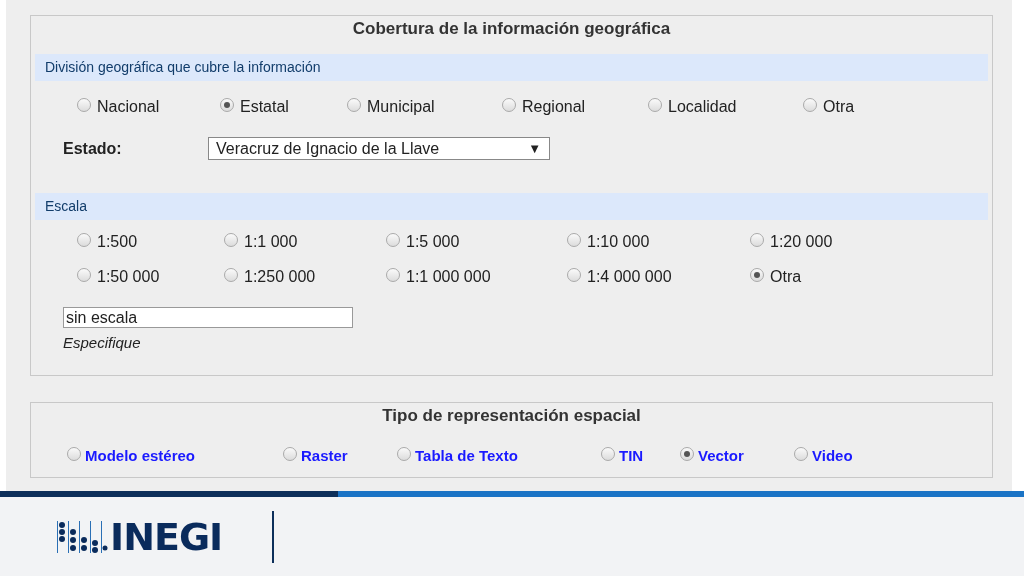 This screenshot has height=576, width=1024. Describe the element at coordinates (82, 536) in the screenshot. I see `logo-icon` at that location.